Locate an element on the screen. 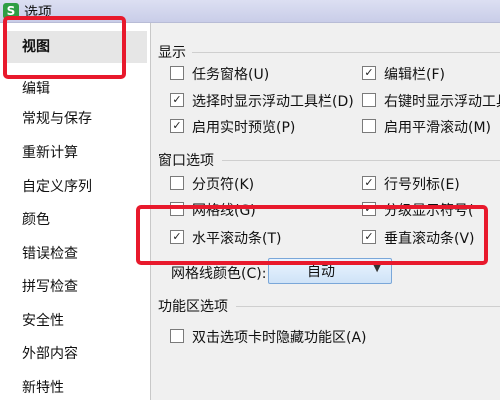 Image resolution: width=500 pixels, height=400 pixels. checkbox-formula-bar: ✓ 编辑栏(F) is located at coordinates (403, 75).